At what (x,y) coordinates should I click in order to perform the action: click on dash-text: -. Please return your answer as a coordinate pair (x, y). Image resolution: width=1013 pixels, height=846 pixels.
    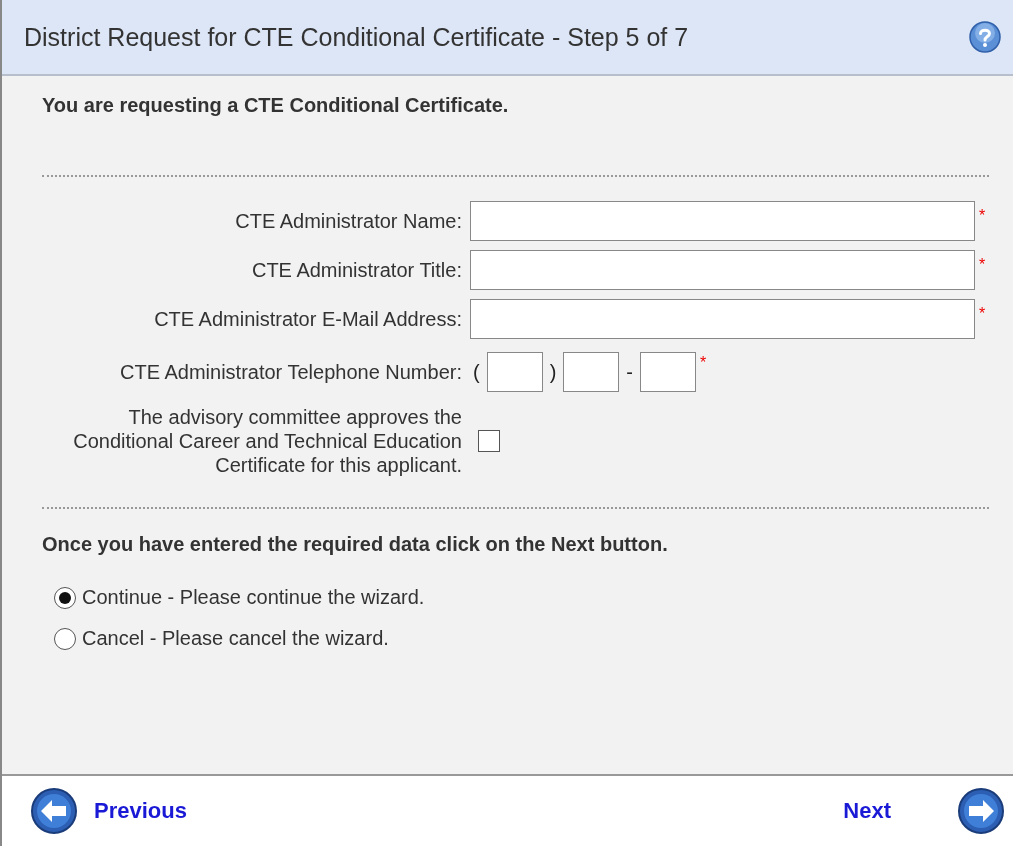
    Looking at the image, I should click on (629, 372).